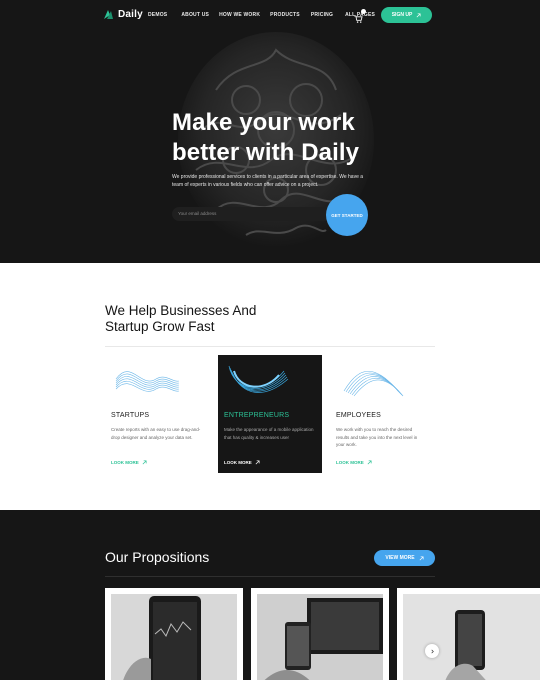  I want to click on phone-in-hand-photo, so click(471, 637).